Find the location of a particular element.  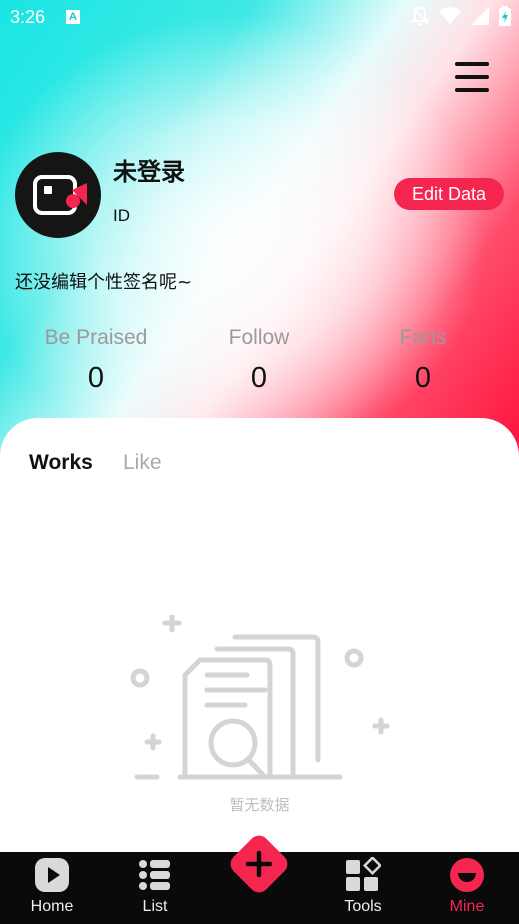

tools-icon is located at coordinates (363, 874).